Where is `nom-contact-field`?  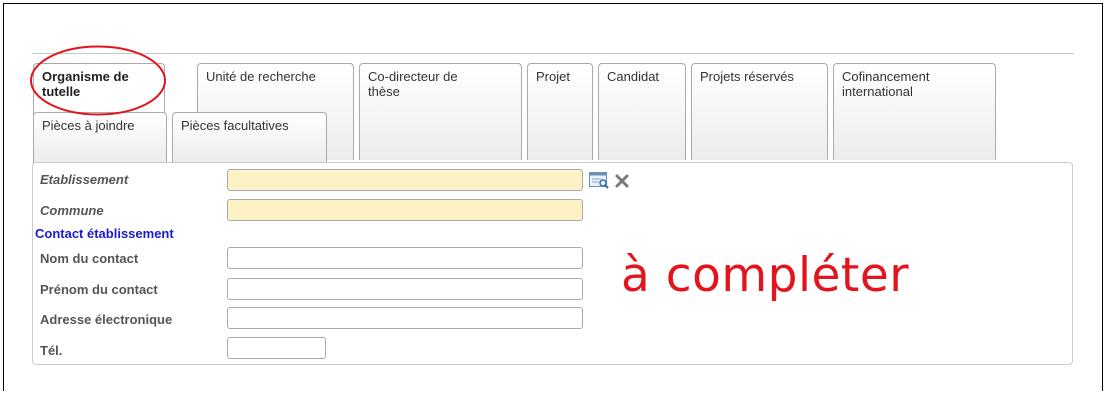
nom-contact-field is located at coordinates (405, 258).